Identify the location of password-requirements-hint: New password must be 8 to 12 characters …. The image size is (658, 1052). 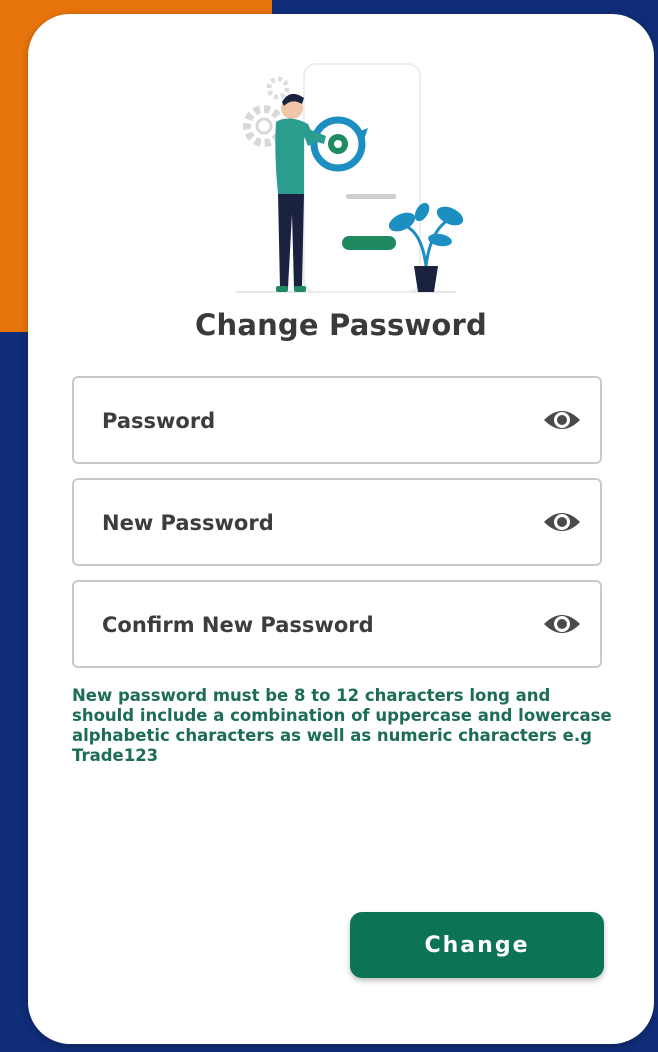
(342, 725).